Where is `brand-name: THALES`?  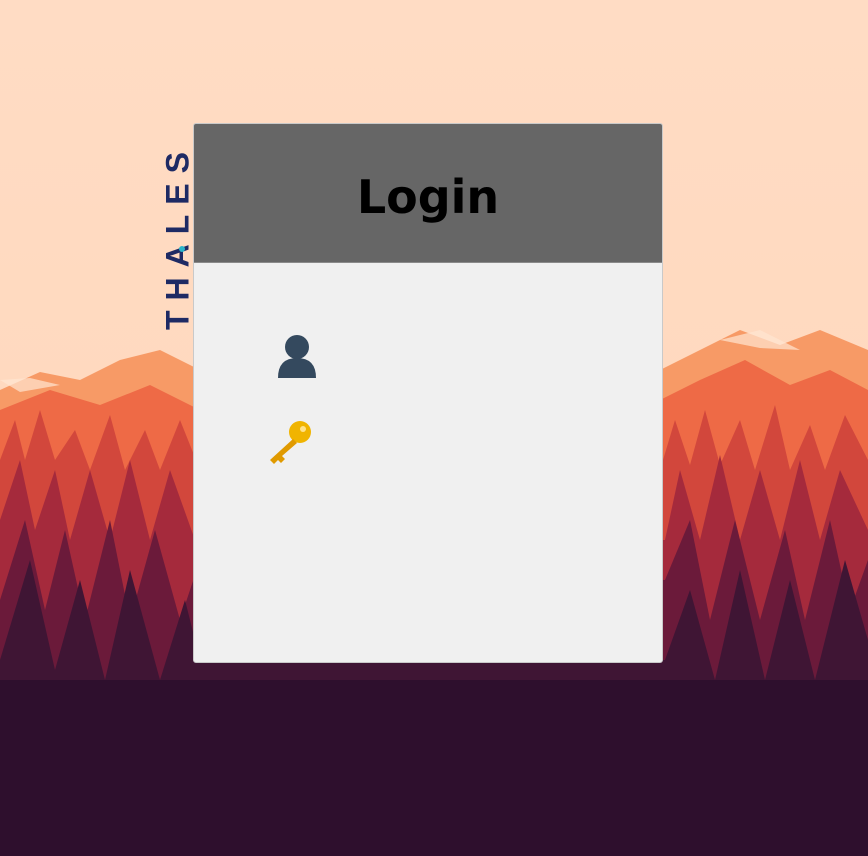
brand-name: THALES is located at coordinates (177, 236).